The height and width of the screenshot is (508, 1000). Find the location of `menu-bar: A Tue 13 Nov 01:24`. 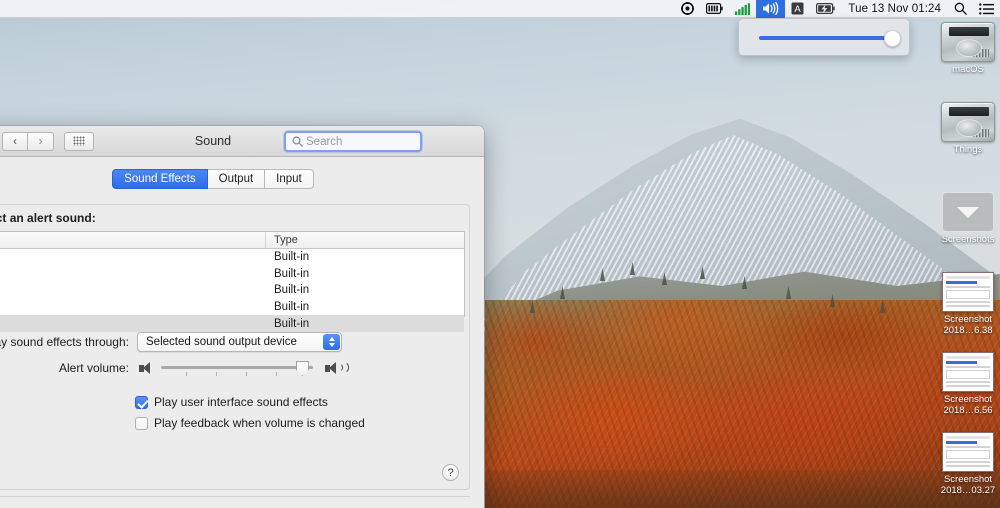

menu-bar: A Tue 13 Nov 01:24 is located at coordinates (500, 9).